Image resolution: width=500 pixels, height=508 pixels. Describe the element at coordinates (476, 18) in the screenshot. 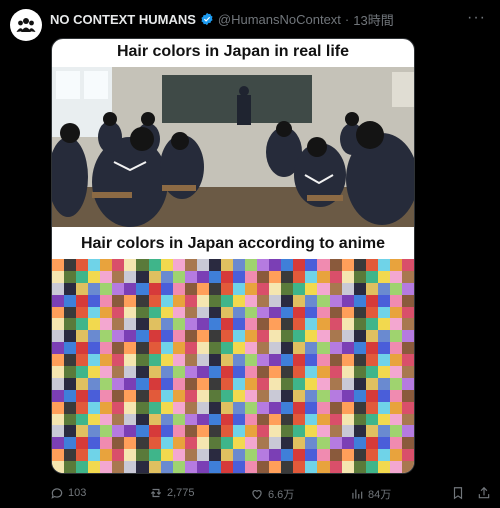

I see `more-icon: ···` at that location.